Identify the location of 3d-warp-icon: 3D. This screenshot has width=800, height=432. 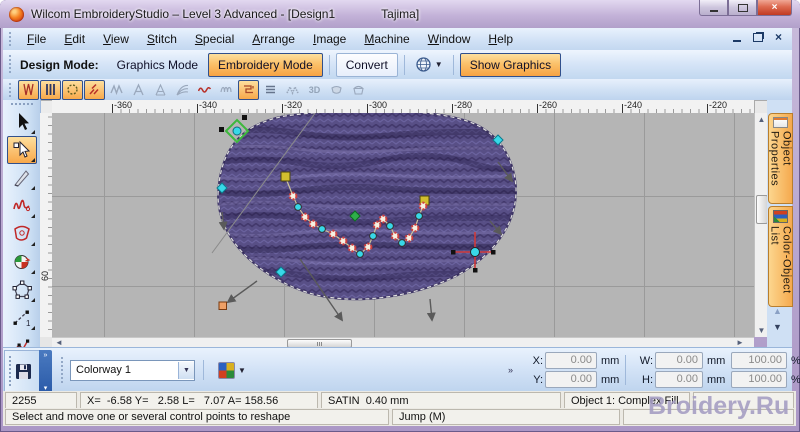
(314, 90).